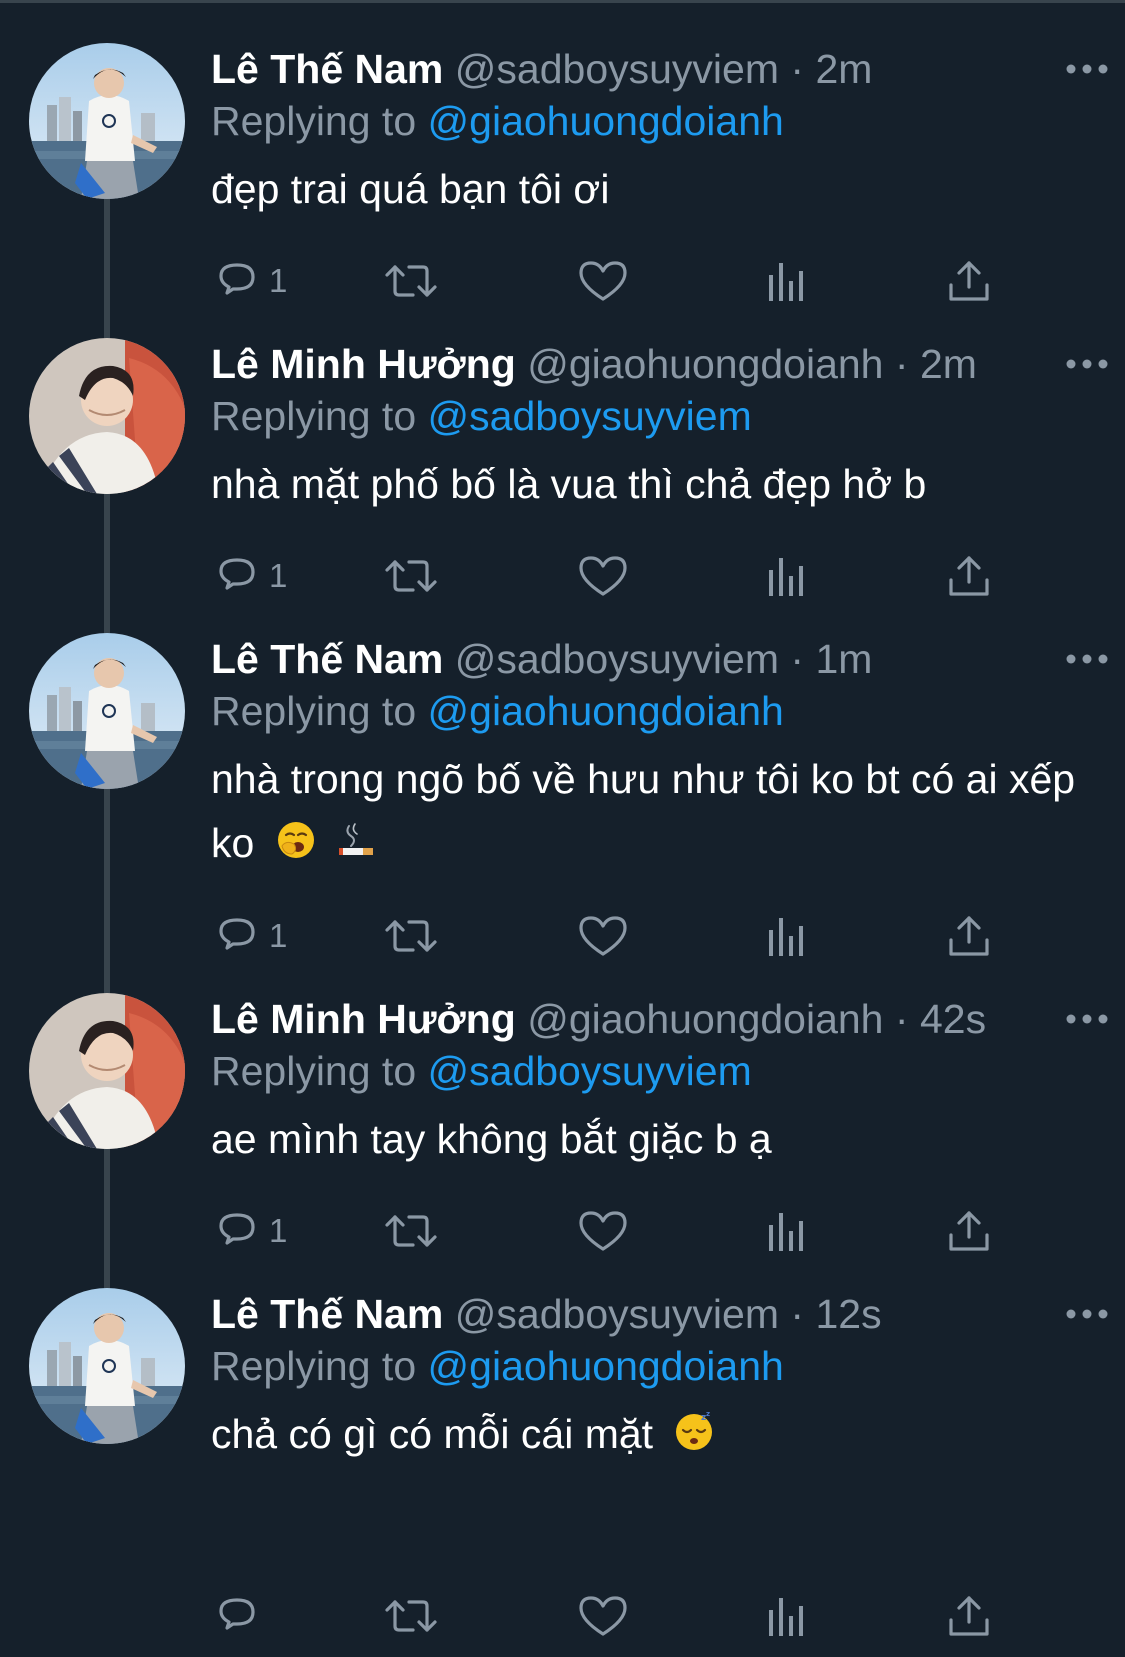 Image resolution: width=1125 pixels, height=1657 pixels. I want to click on tweet-text-body: chả có gì có mỗi cái mặt, so click(432, 1434).